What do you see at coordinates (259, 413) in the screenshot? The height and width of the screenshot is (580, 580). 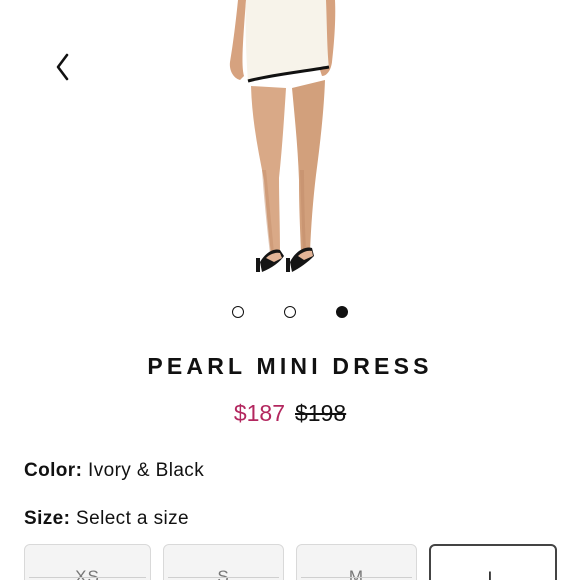 I see `sale-price: $187` at bounding box center [259, 413].